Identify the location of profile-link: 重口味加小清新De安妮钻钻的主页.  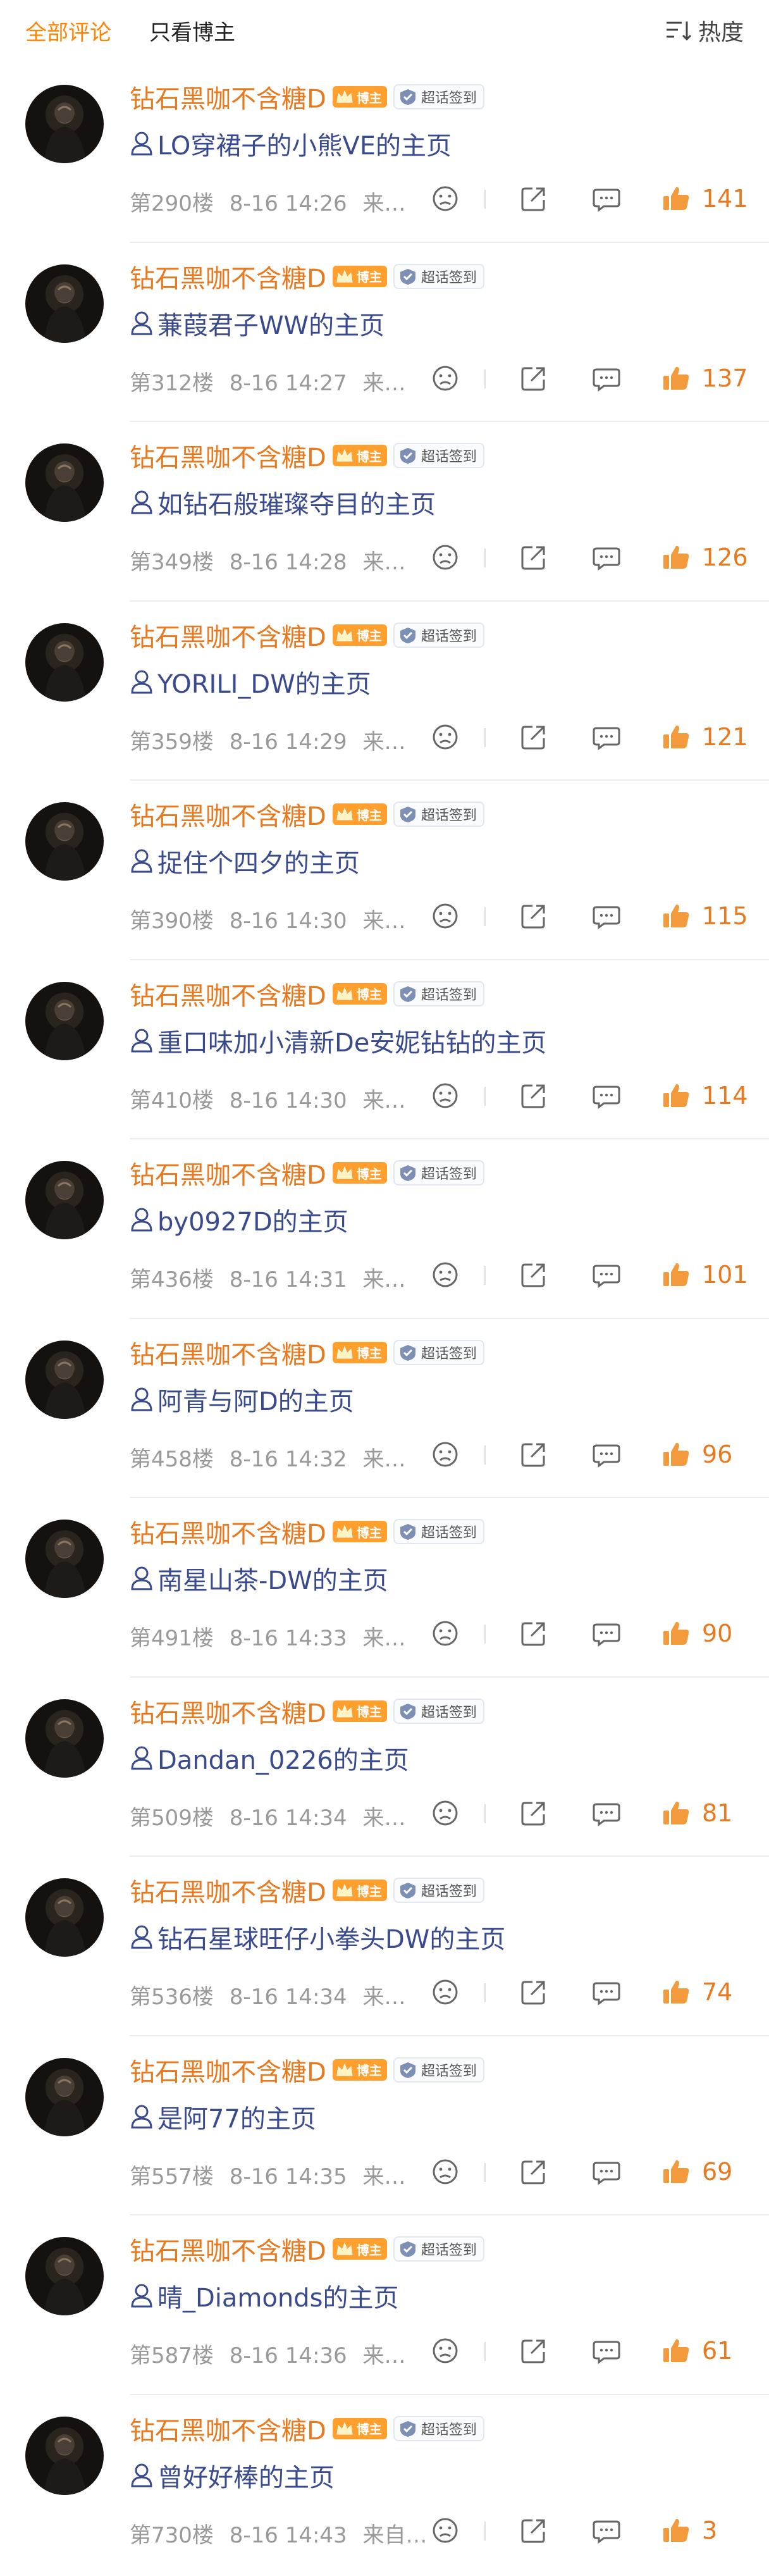
(338, 1040).